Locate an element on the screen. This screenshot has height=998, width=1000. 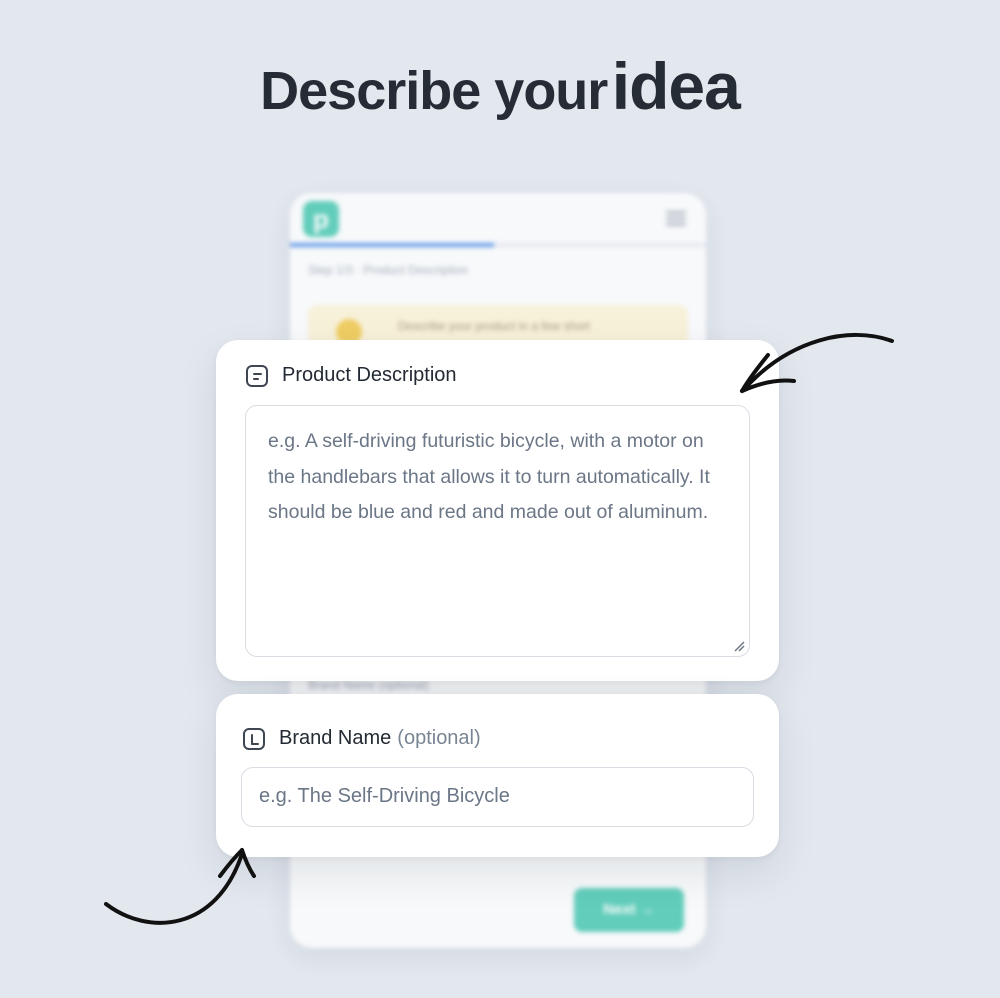
brand-name-label: Brand Name is located at coordinates (335, 738).